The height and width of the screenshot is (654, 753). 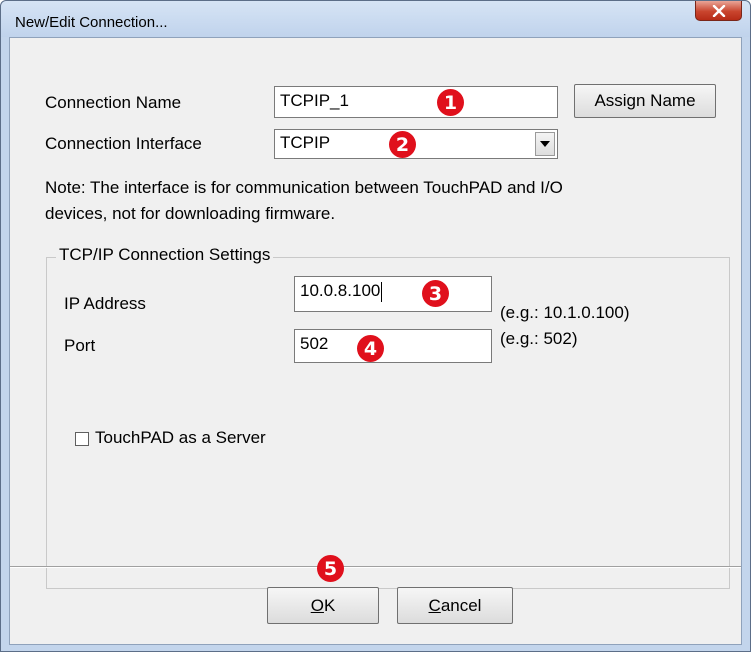 What do you see at coordinates (370, 348) in the screenshot?
I see `annotation-badge-4: 4` at bounding box center [370, 348].